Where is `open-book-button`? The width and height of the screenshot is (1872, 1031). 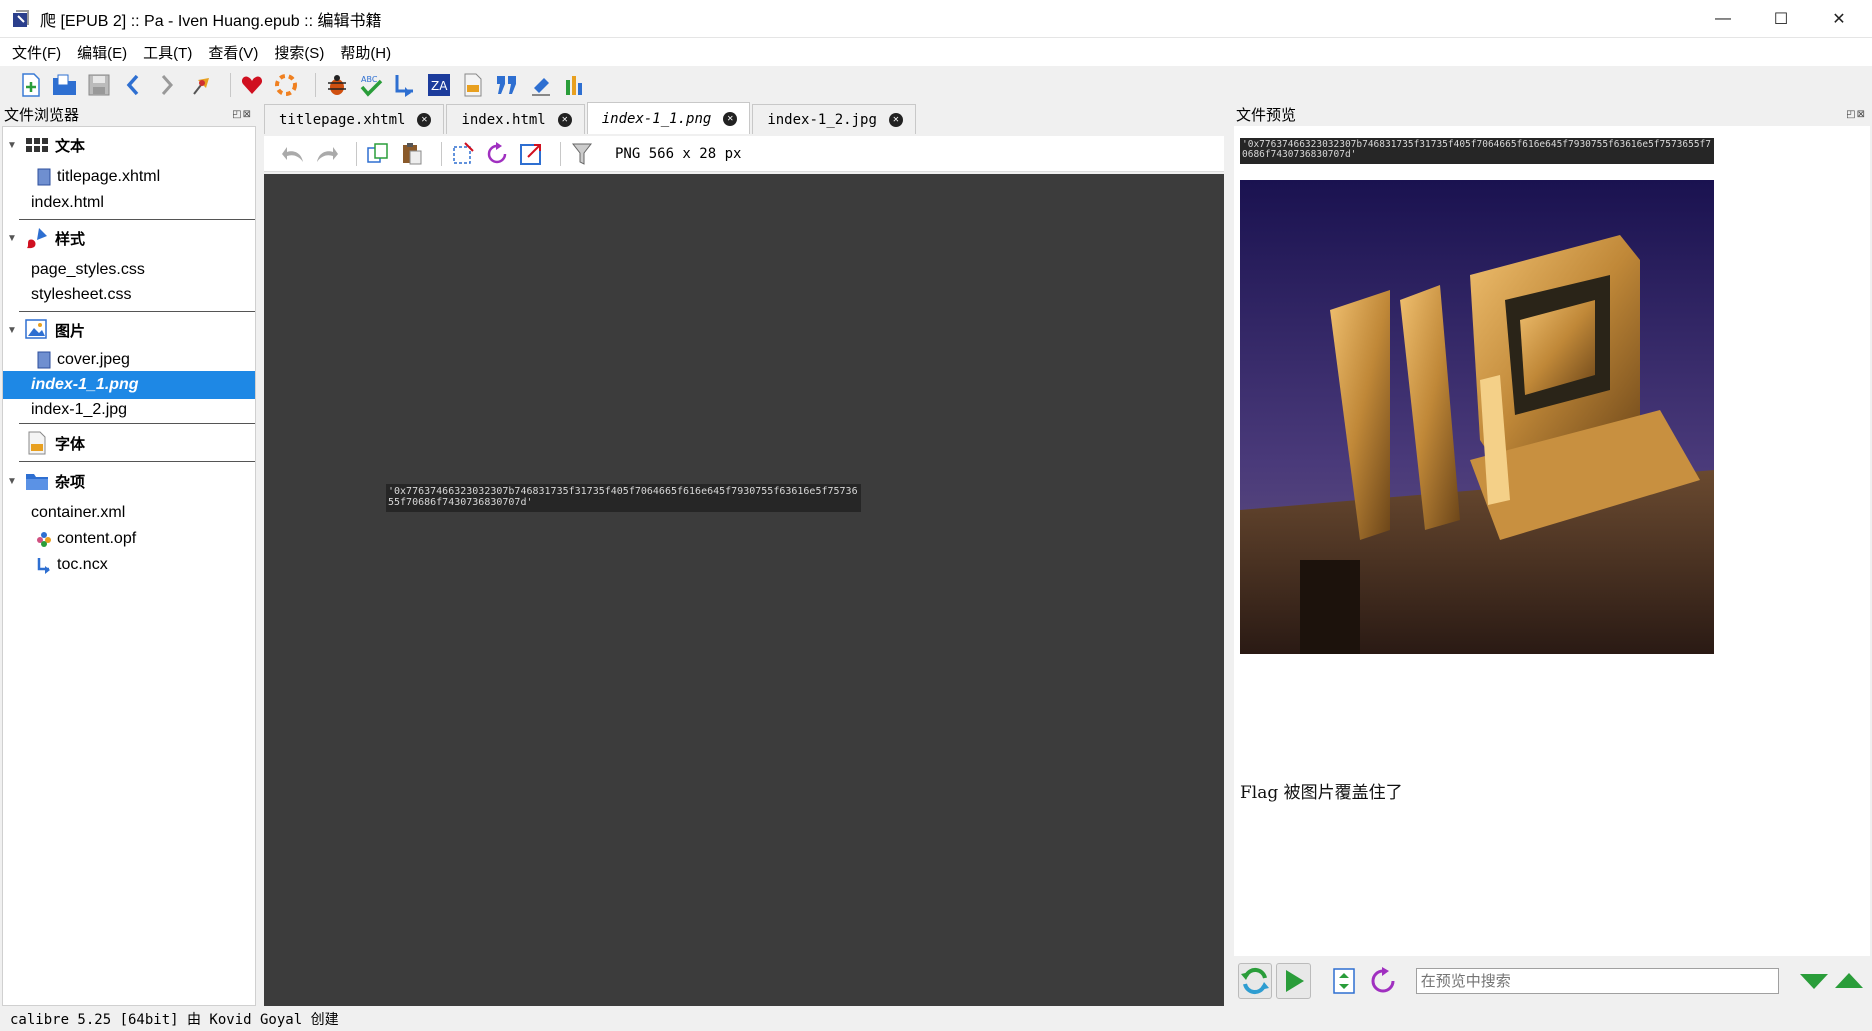
open-book-button is located at coordinates (65, 85).